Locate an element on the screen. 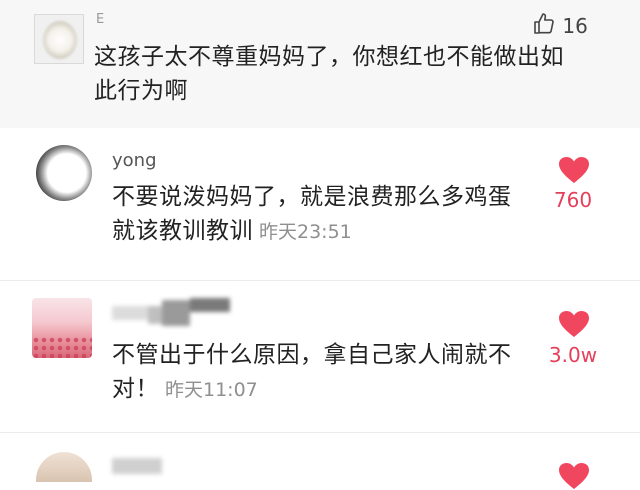 The height and width of the screenshot is (490, 640). comment-text: 不管出于什么原因，拿自己家人闹就不 对！ 昨天11:07 is located at coordinates (332, 372).